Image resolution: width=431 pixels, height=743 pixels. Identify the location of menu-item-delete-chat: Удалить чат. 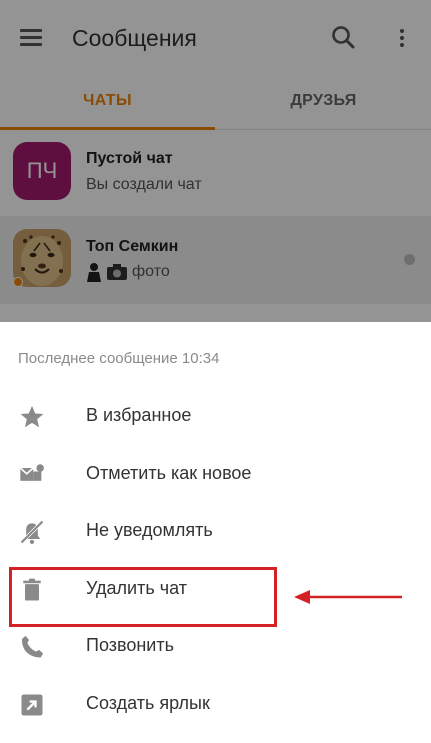
(215, 590).